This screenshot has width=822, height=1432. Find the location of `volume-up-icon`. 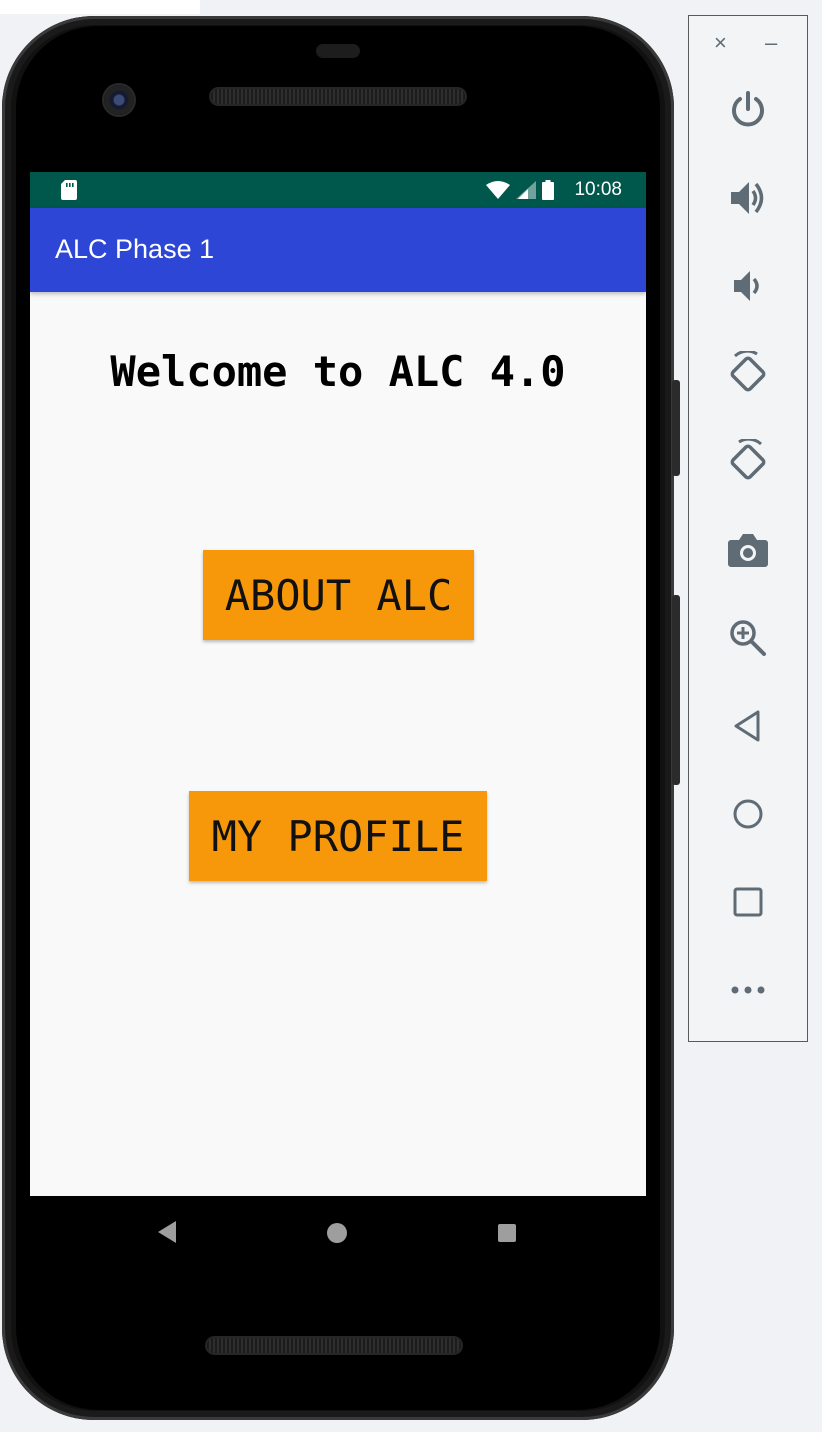

volume-up-icon is located at coordinates (747, 198).